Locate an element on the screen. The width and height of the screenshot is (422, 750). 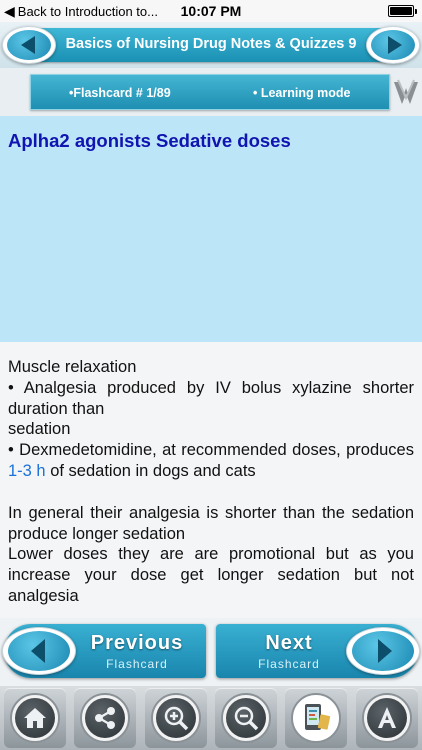
font-size-button is located at coordinates (386, 718).